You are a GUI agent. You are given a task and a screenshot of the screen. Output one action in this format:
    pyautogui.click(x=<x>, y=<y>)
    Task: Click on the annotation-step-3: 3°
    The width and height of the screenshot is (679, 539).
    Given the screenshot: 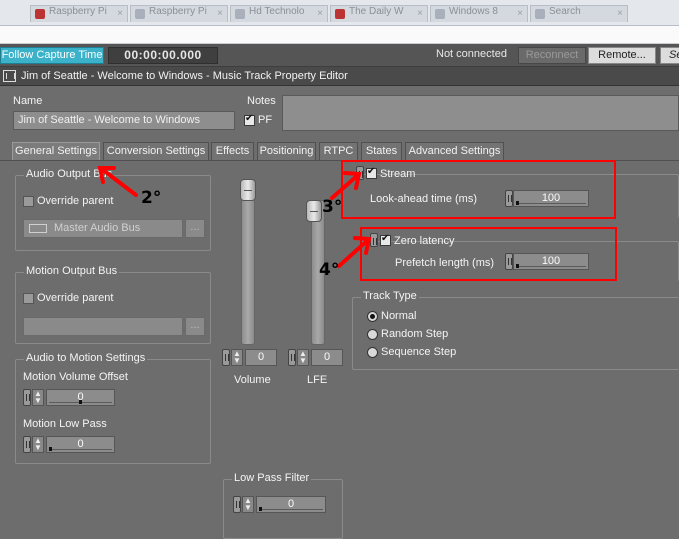 What is the action you would take?
    pyautogui.click(x=332, y=207)
    